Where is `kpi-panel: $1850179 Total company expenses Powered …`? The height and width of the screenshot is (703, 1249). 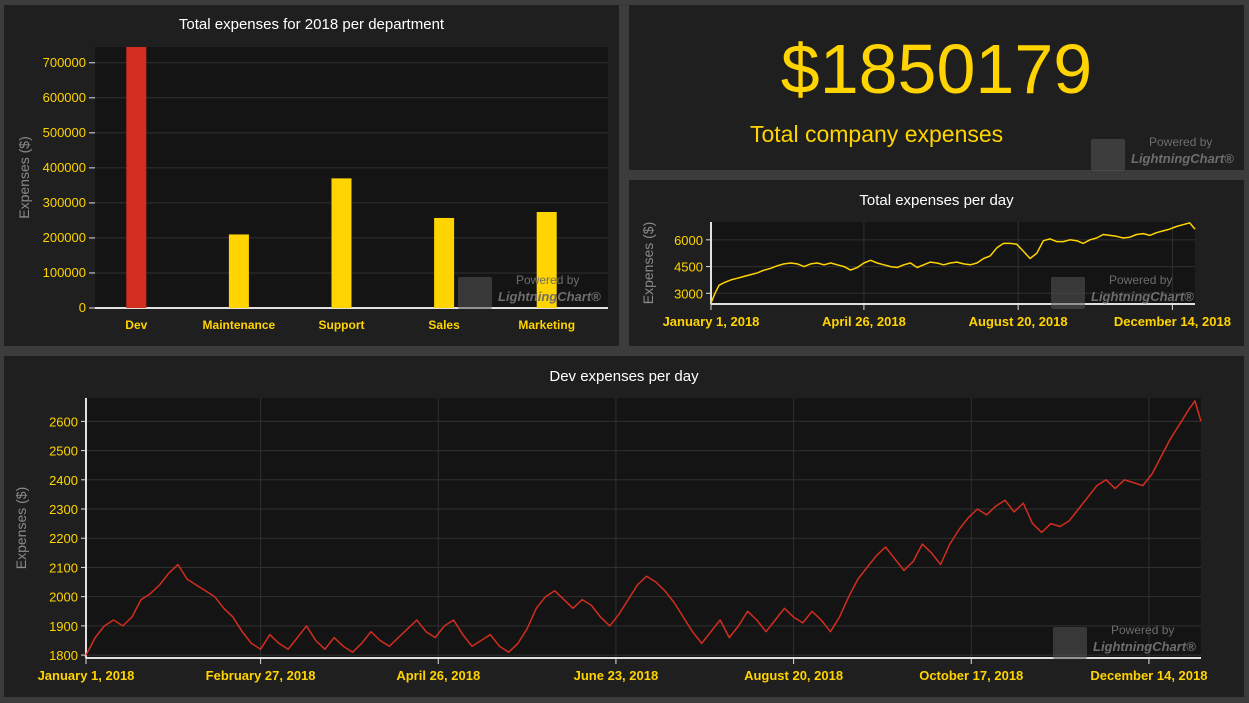
kpi-panel: $1850179 Total company expenses Powered … is located at coordinates (936, 88).